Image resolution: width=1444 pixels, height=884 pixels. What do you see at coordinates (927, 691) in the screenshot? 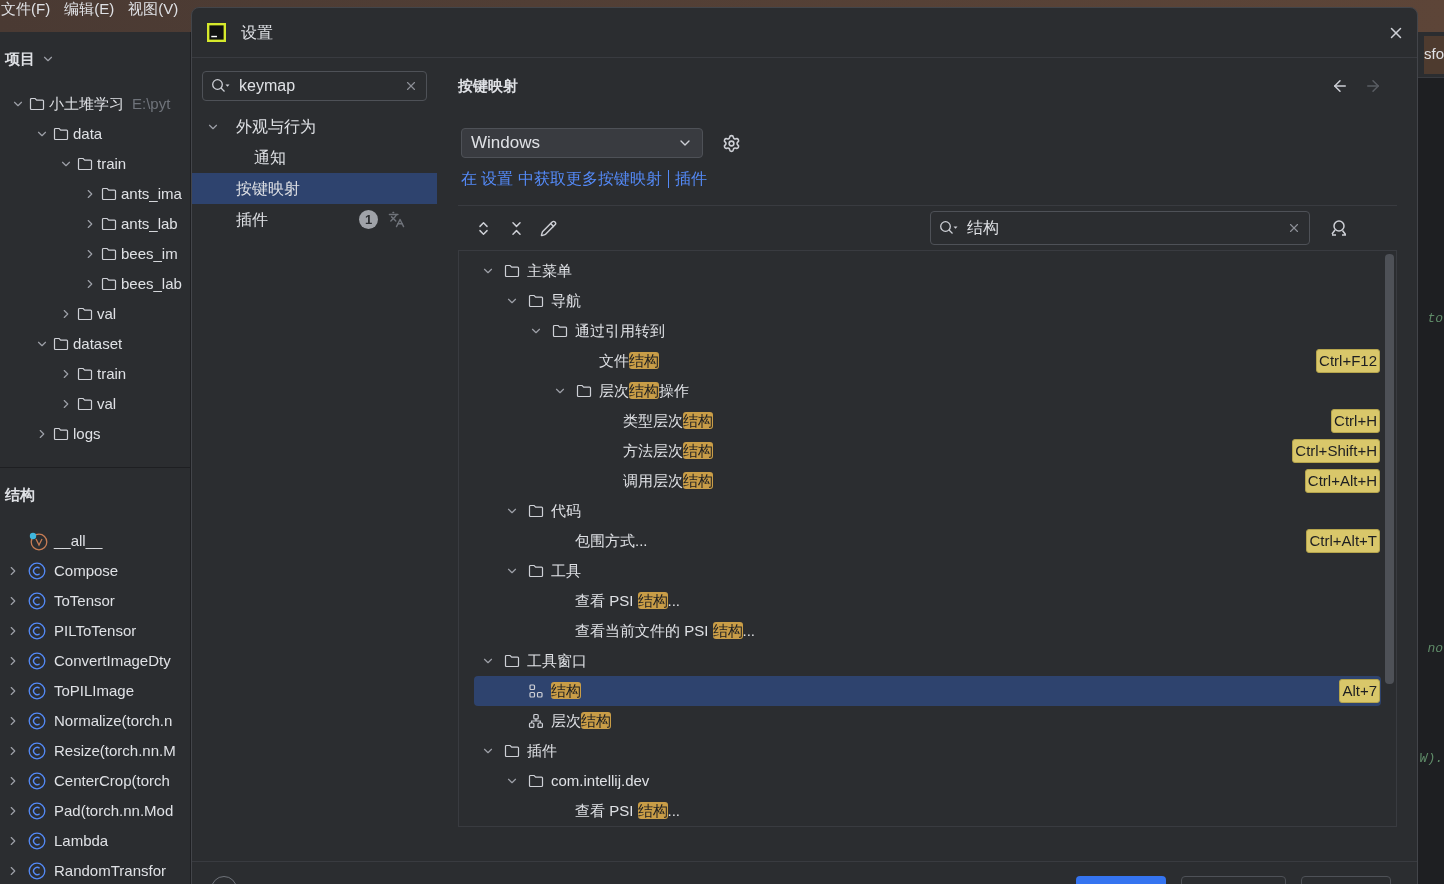
I see `action-row: 结构 Alt+7` at bounding box center [927, 691].